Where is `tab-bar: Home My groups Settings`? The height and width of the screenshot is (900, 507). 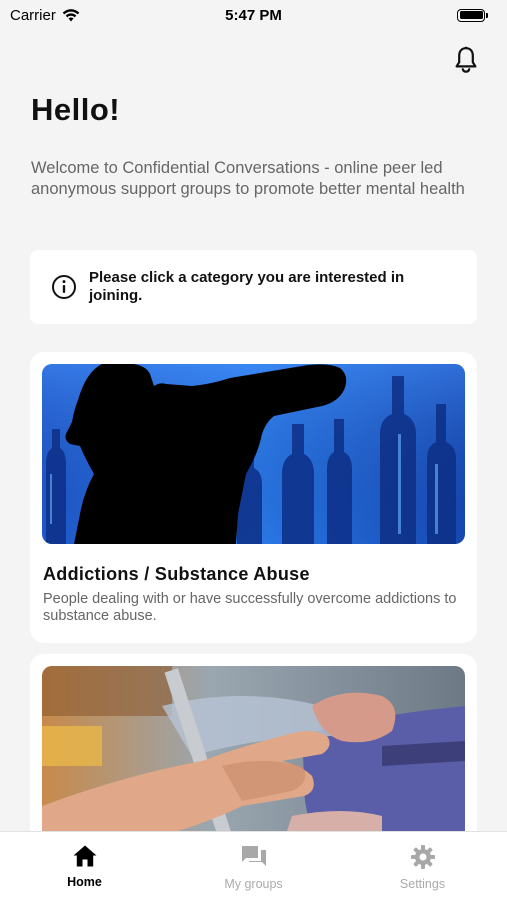
tab-bar: Home My groups Settings is located at coordinates (253, 865).